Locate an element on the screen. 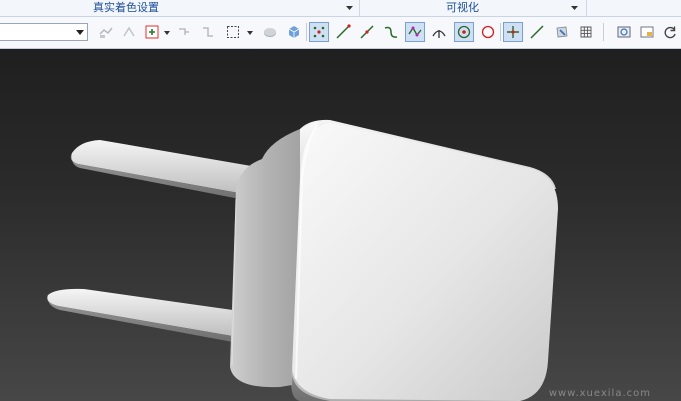 The height and width of the screenshot is (401, 681). visualization-dropdown-icon is located at coordinates (574, 7).